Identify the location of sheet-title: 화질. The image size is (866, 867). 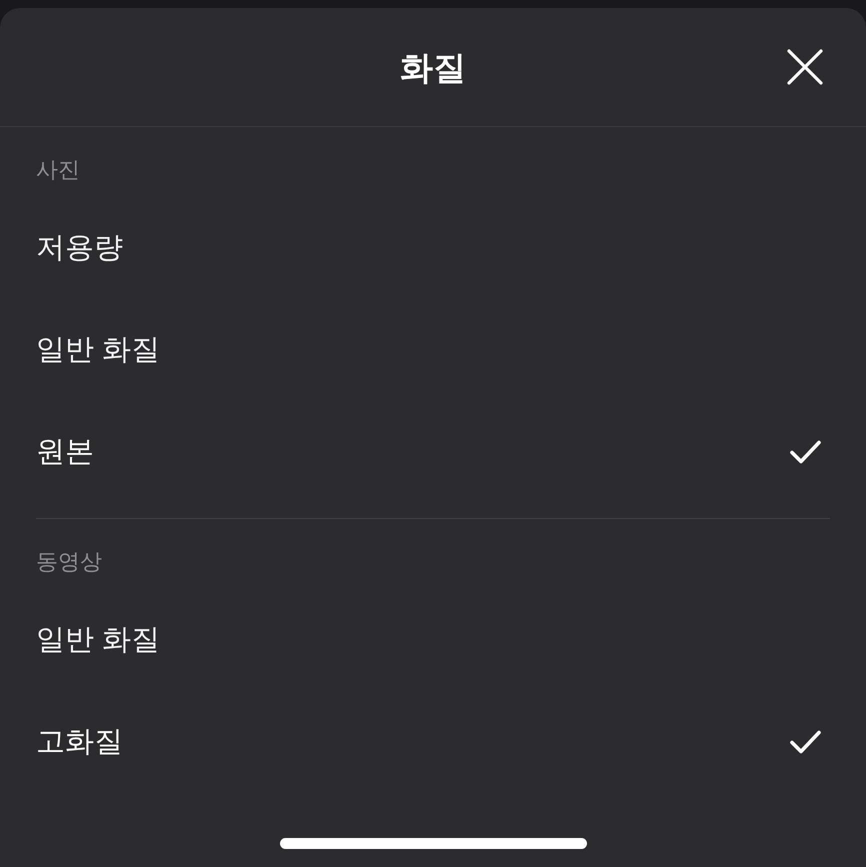
(433, 67).